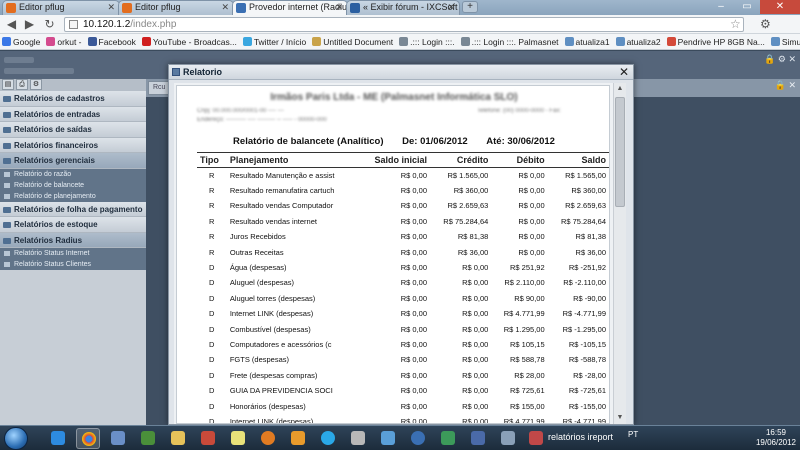  Describe the element at coordinates (785, 85) in the screenshot. I see `pane-tools-icon: 🔒 ✕` at that location.